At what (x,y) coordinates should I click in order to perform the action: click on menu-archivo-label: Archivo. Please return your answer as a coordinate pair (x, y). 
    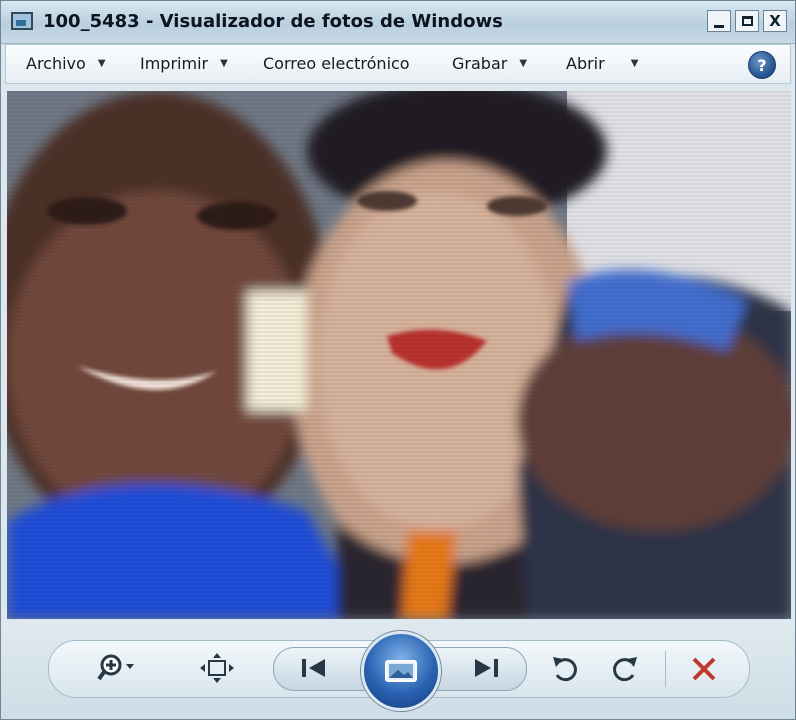
    Looking at the image, I should click on (56, 63).